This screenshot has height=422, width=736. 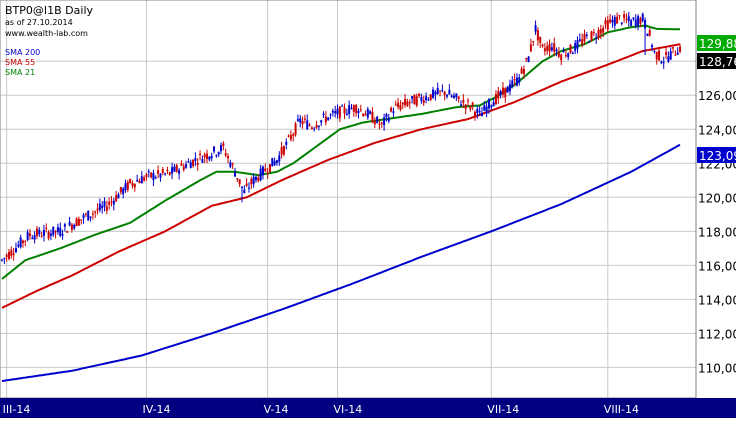 I want to click on x-tick-label: V-14, so click(x=276, y=409).